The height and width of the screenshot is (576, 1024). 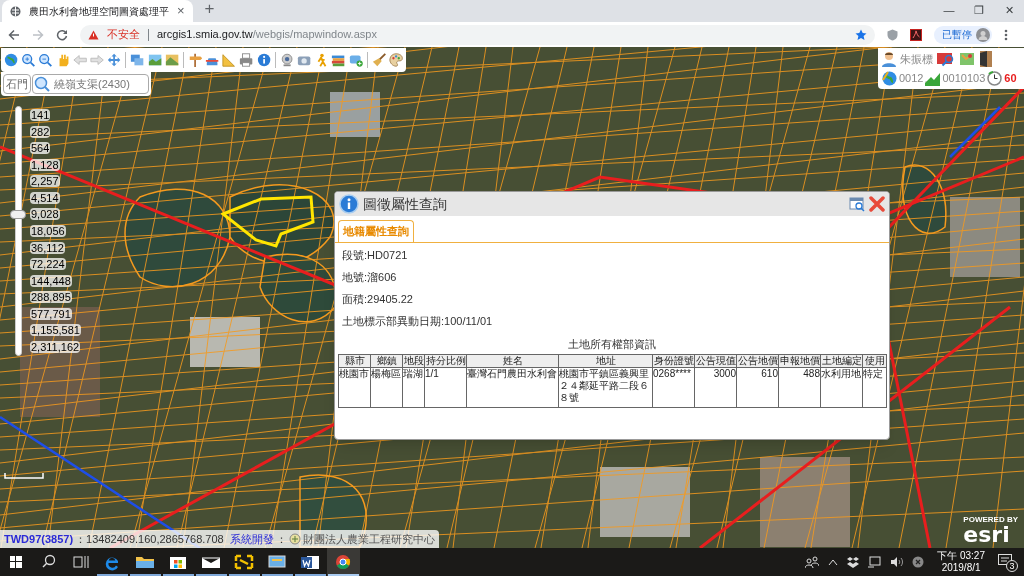 What do you see at coordinates (857, 204) in the screenshot?
I see `window-search-icon` at bounding box center [857, 204].